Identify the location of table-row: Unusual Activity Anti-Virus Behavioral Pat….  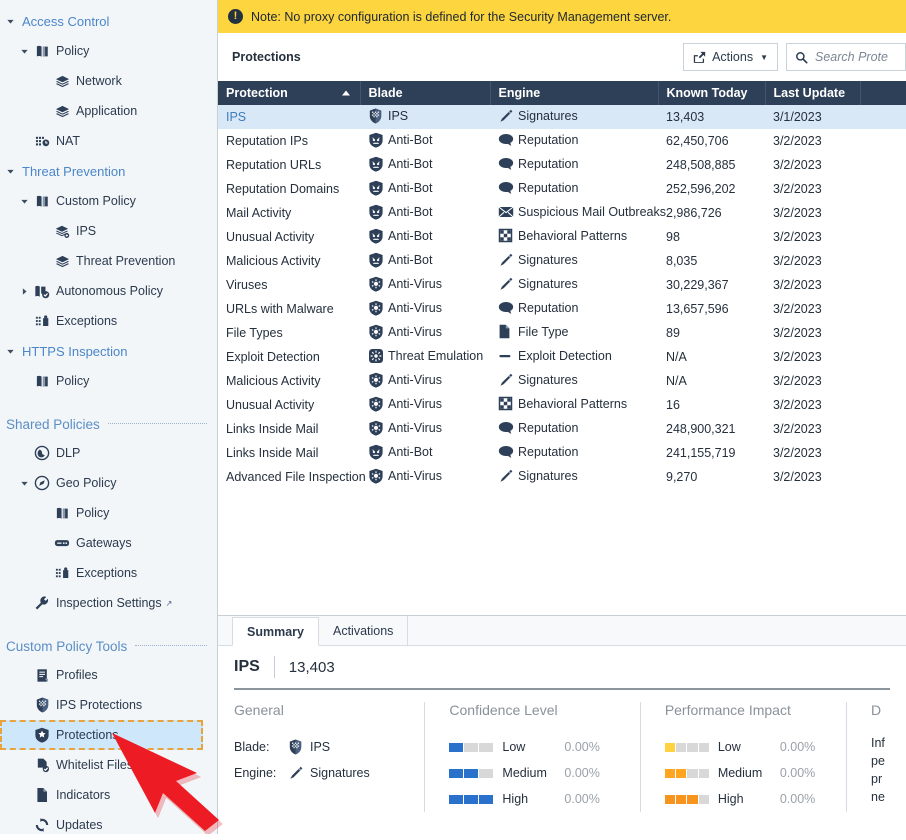
(562, 405).